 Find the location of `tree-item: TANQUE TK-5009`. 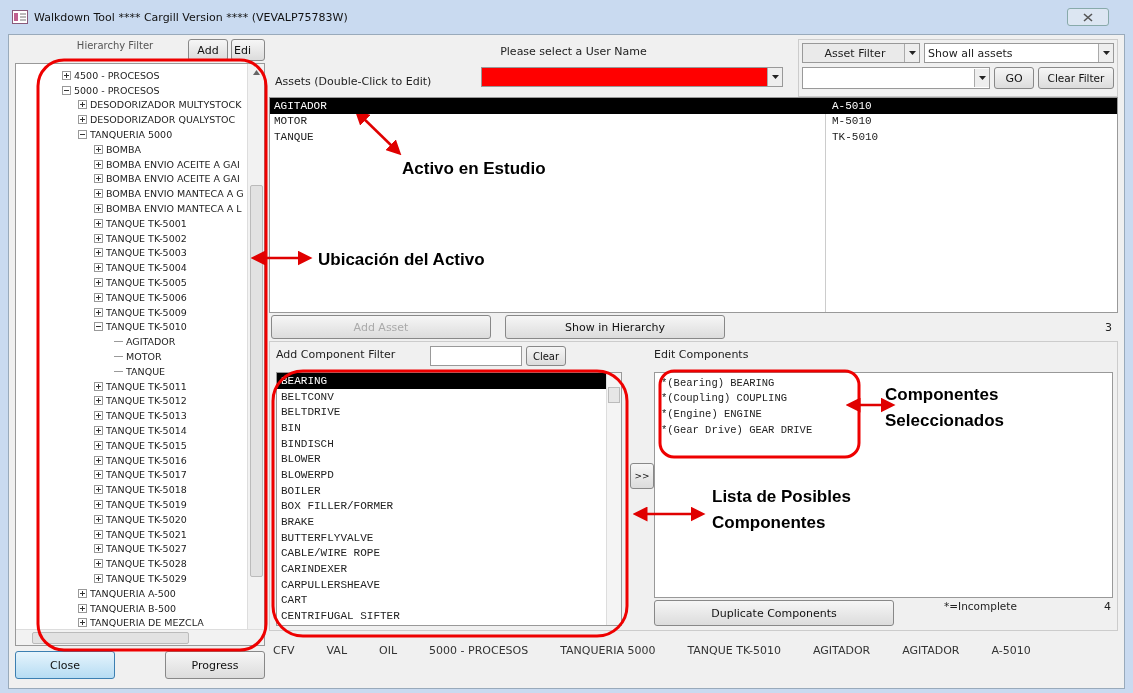

tree-item: TANQUE TK-5009 is located at coordinates (146, 312).